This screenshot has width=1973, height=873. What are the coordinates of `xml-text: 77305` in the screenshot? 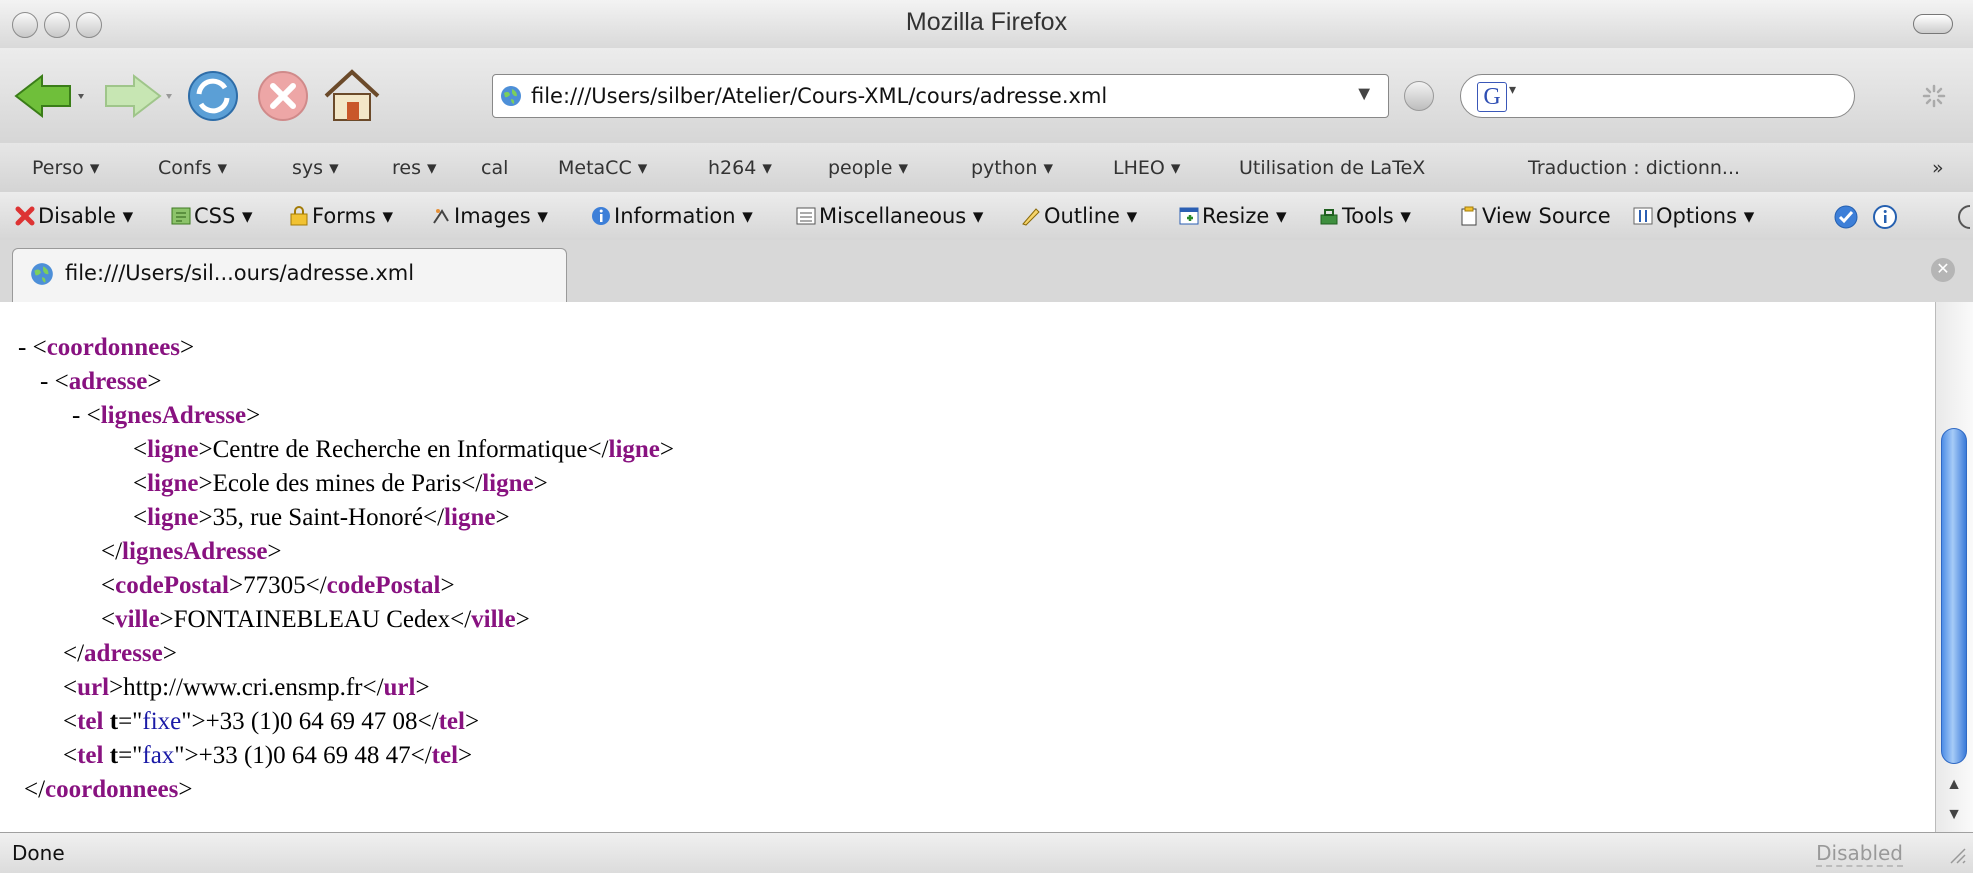 It's located at (274, 585).